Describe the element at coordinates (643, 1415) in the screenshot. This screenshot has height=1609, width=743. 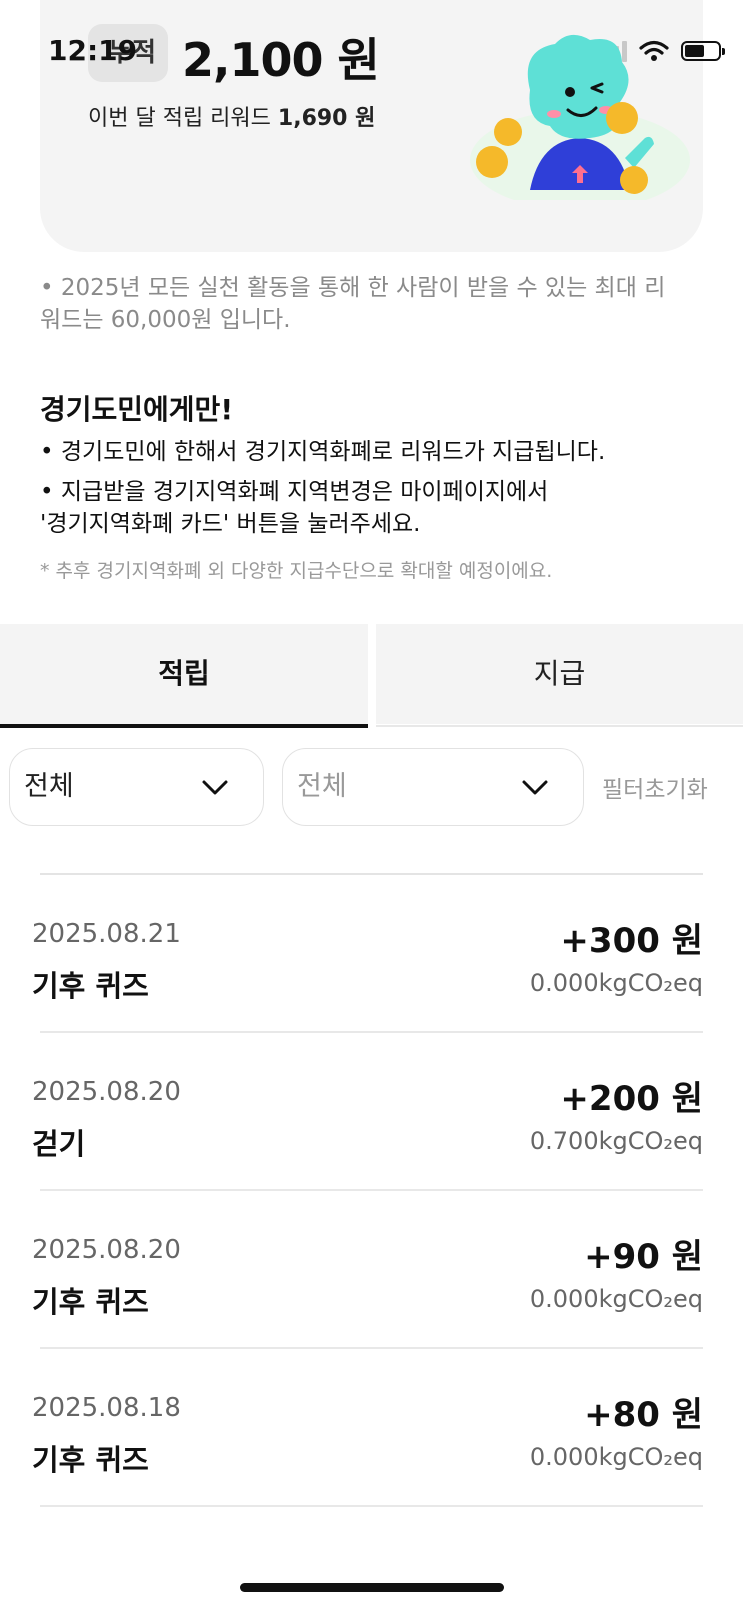
I see `record-amount: +80 원` at that location.